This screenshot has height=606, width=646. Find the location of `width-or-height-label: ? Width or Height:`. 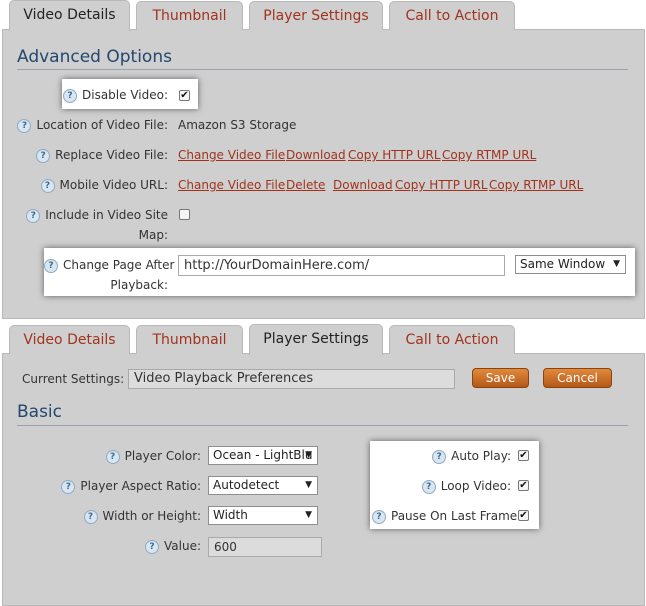

width-or-height-label: ? Width or Height: is located at coordinates (120, 516).